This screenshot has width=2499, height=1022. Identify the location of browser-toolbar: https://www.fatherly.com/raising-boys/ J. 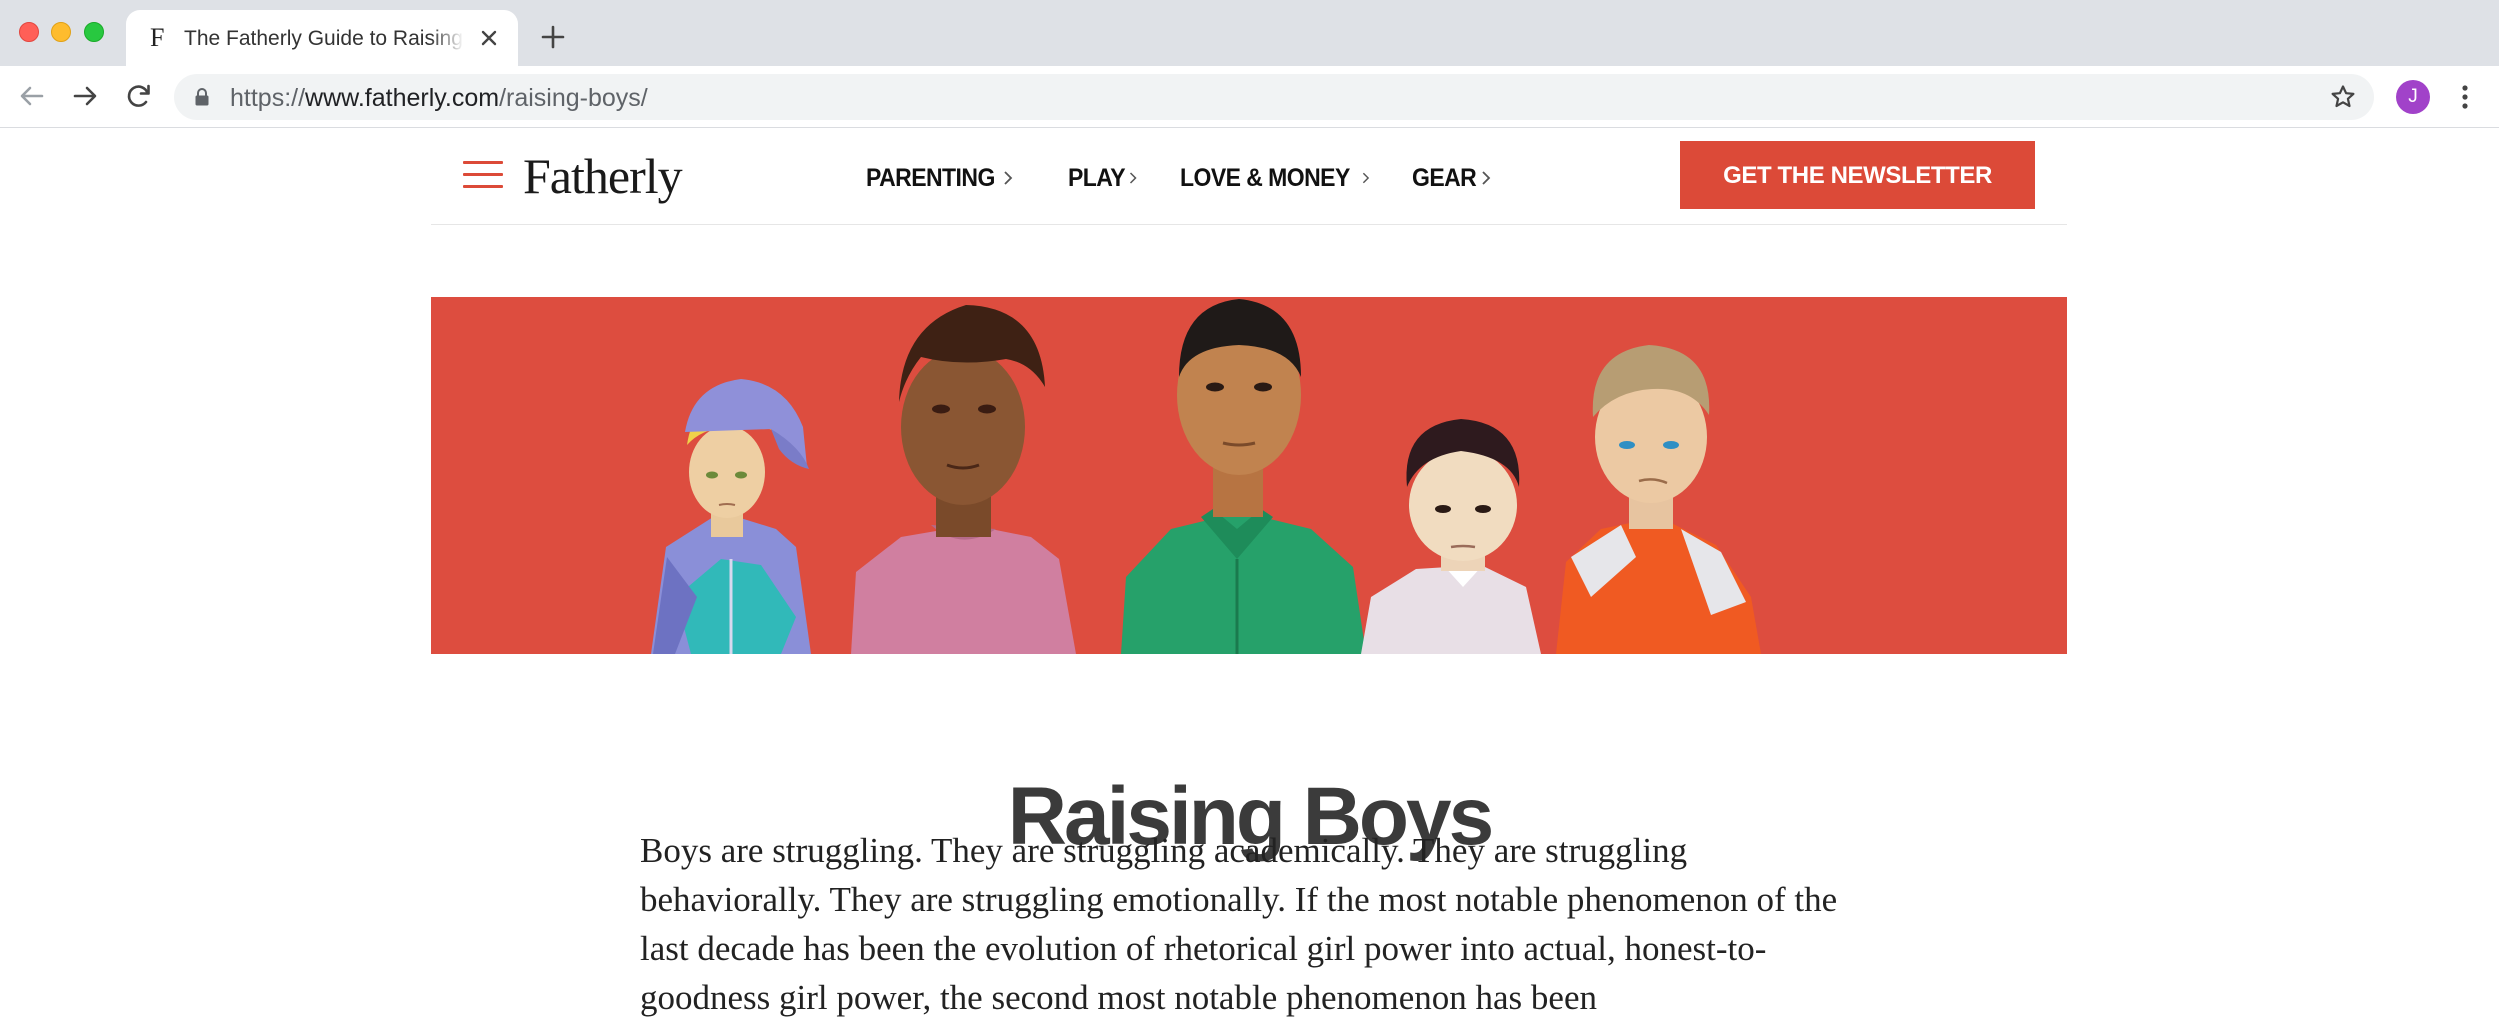
(1249, 97).